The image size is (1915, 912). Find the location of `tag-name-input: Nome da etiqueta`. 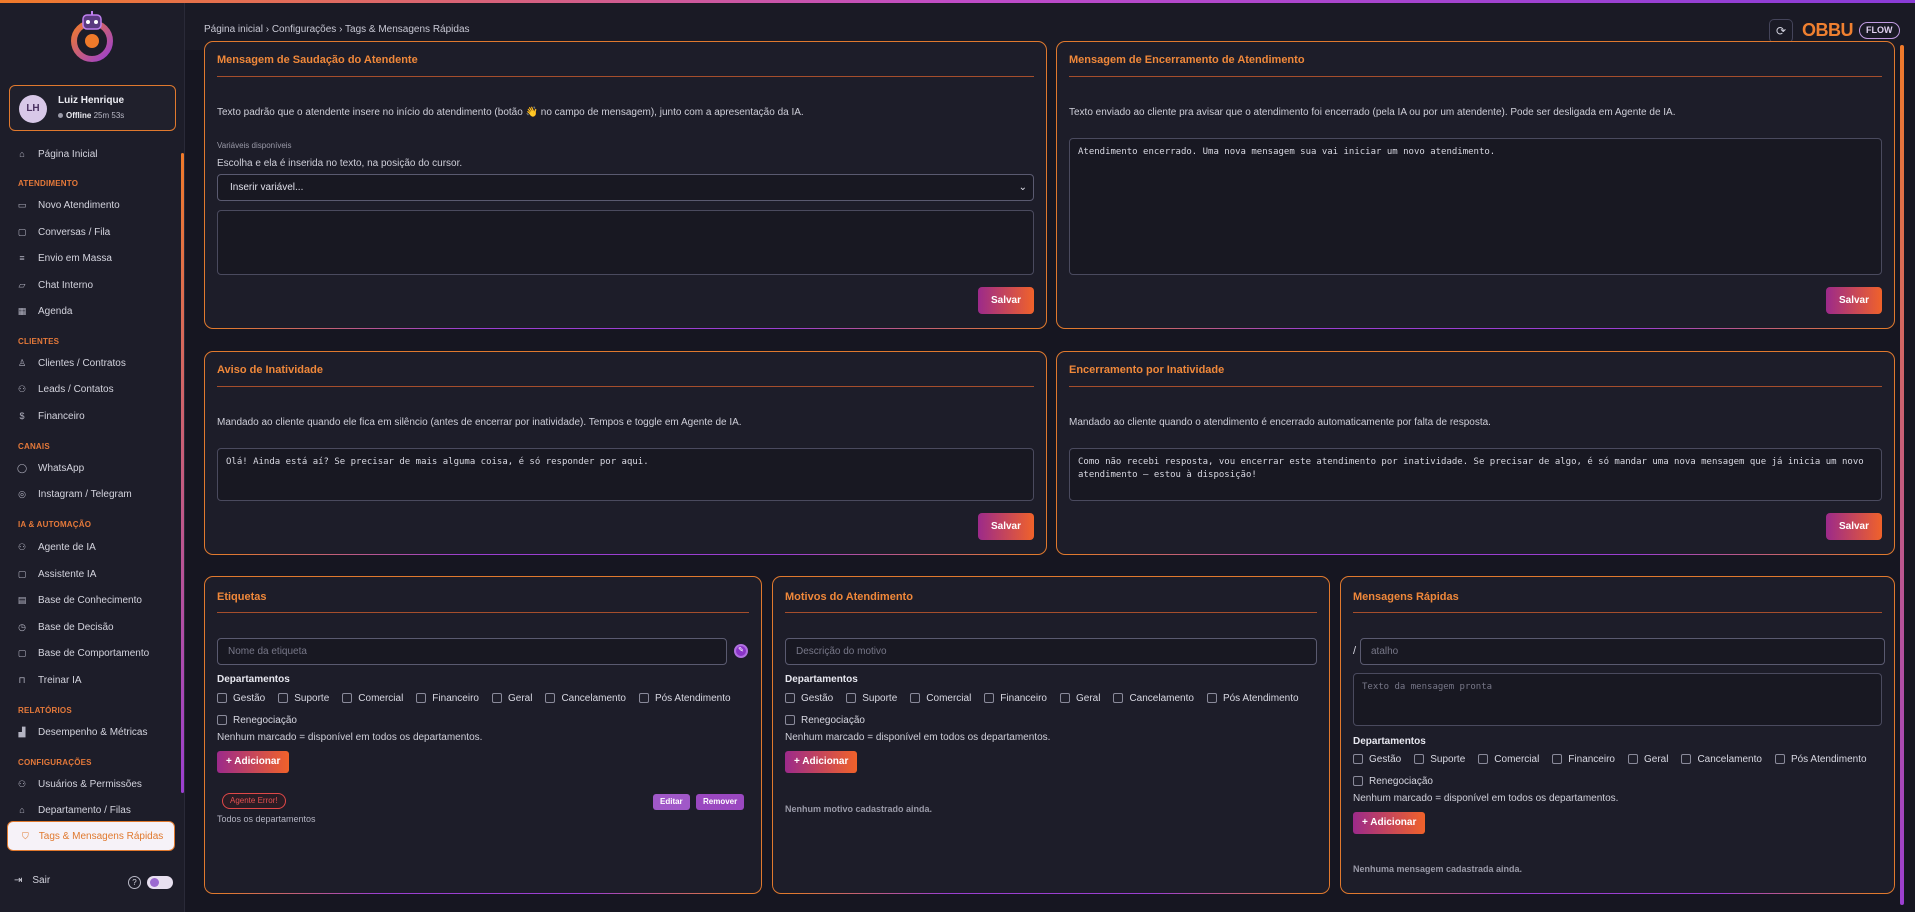

tag-name-input: Nome da etiqueta is located at coordinates (472, 651).